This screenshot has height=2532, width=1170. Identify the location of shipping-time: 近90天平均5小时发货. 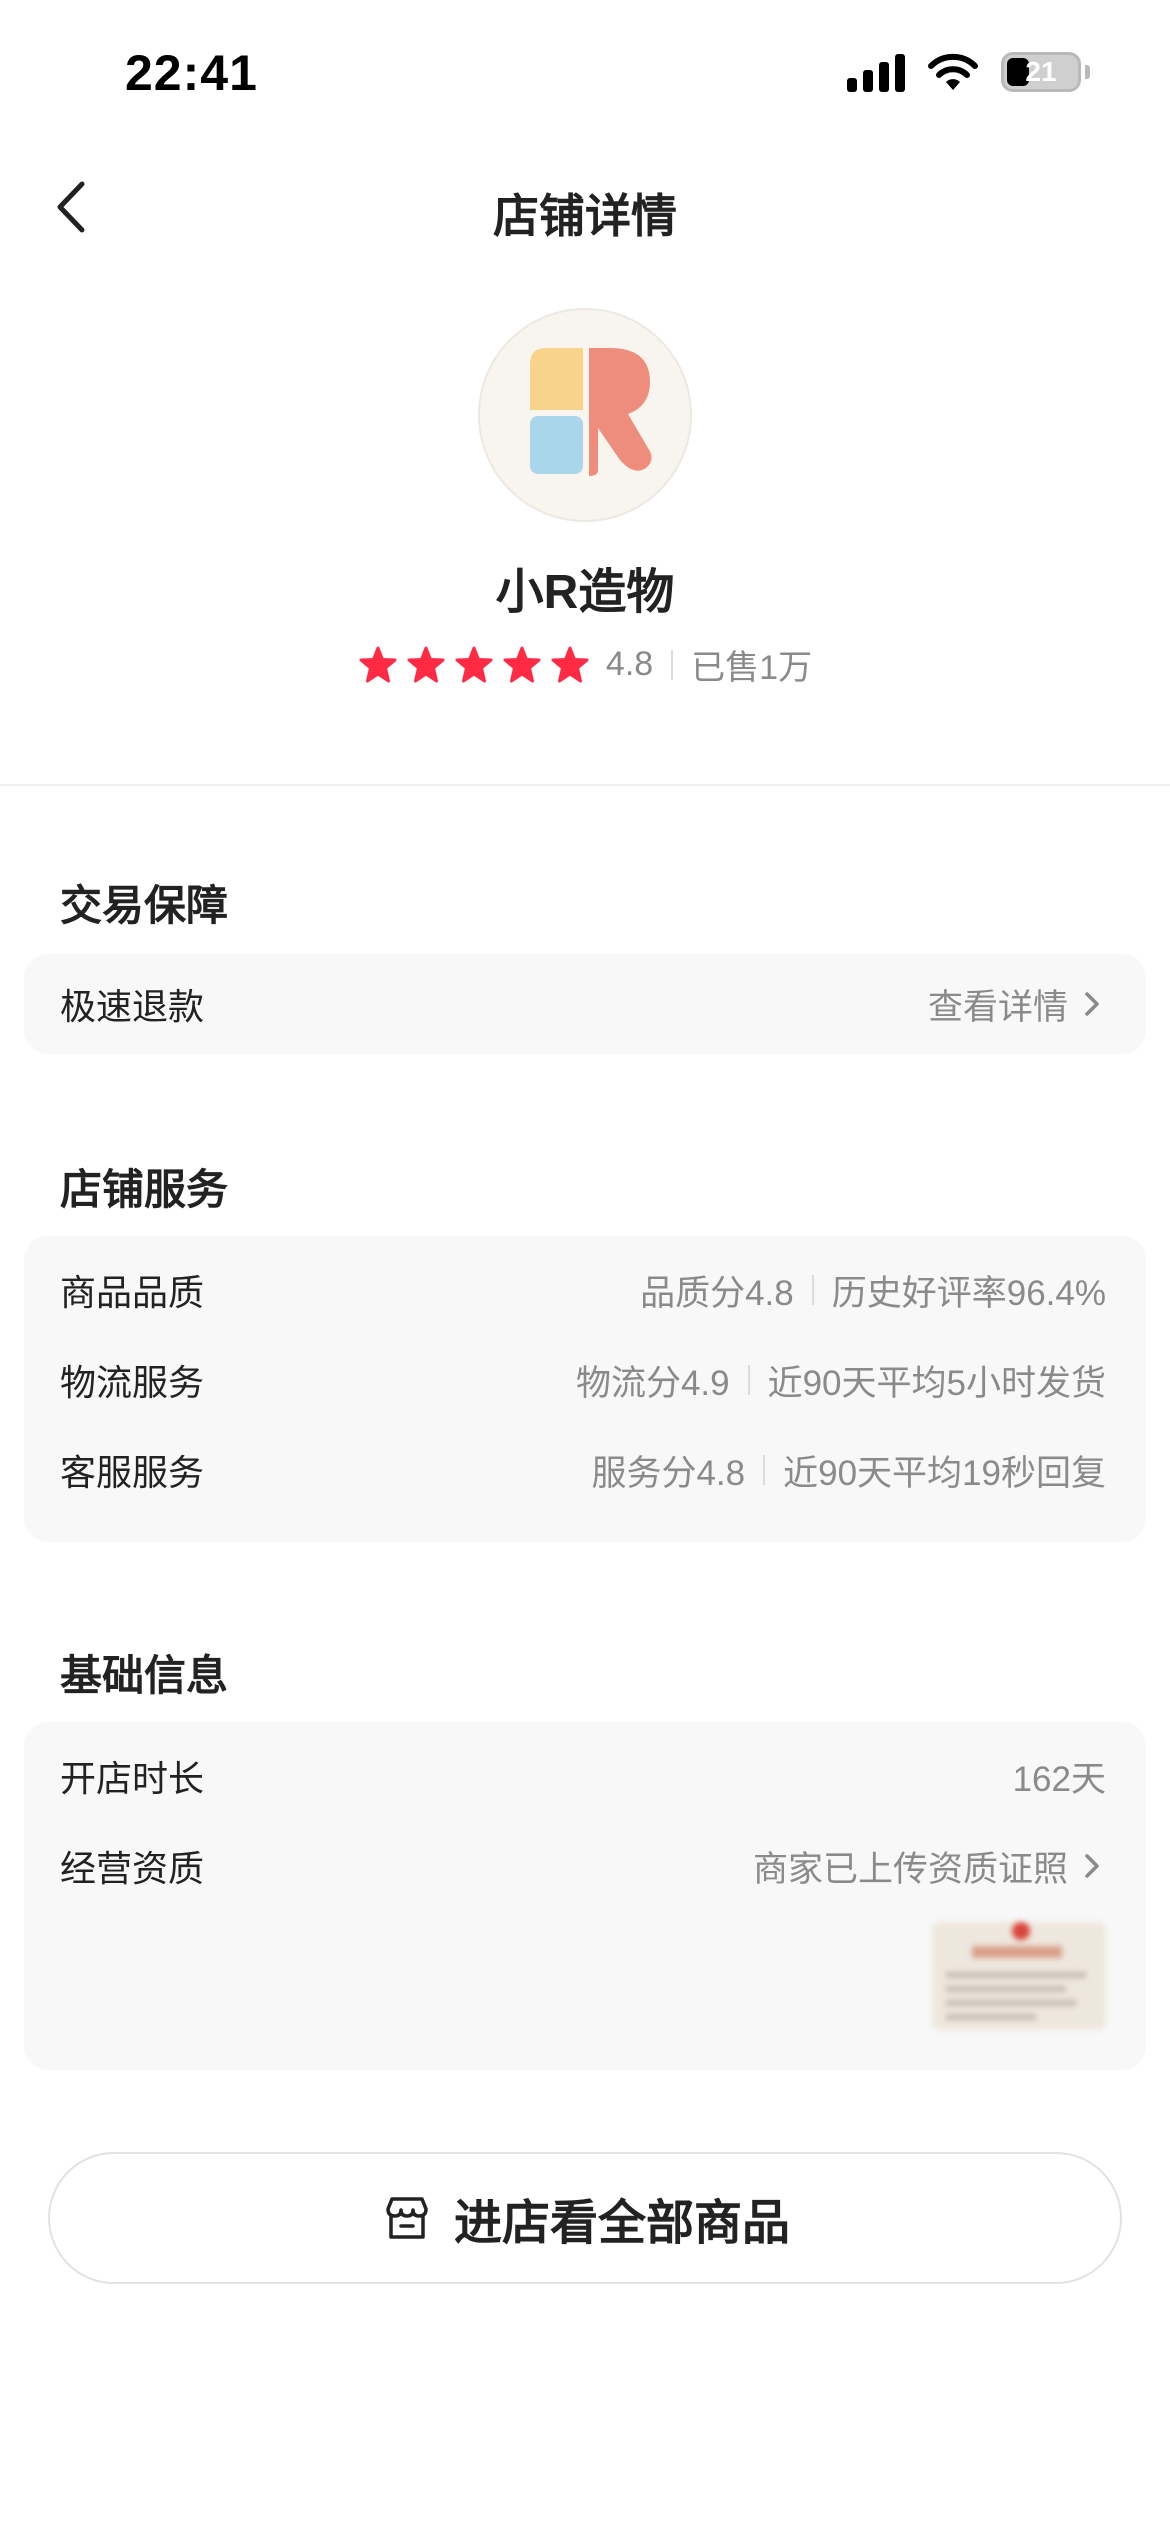
(936, 1383).